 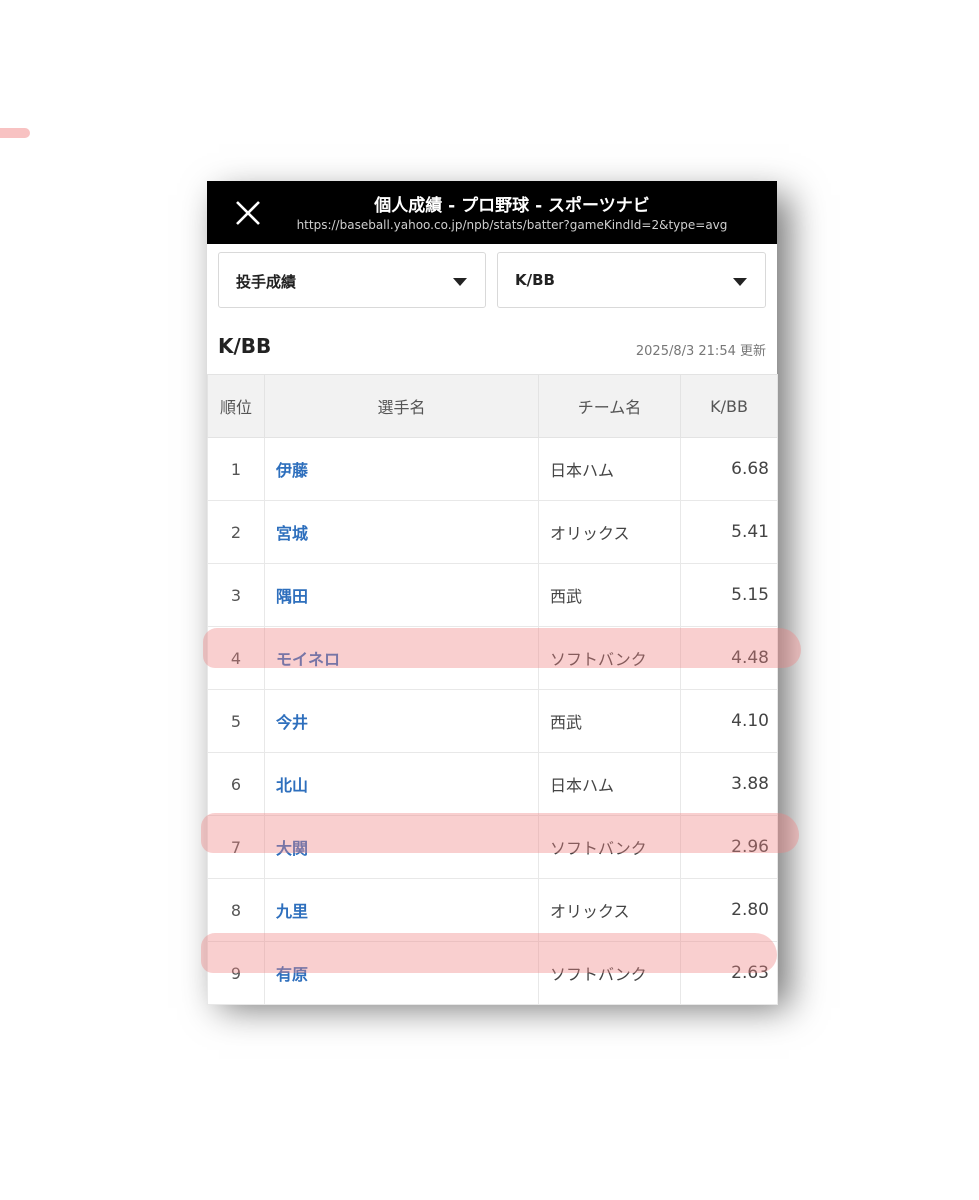 I want to click on stat-select: K/BB, so click(x=631, y=280).